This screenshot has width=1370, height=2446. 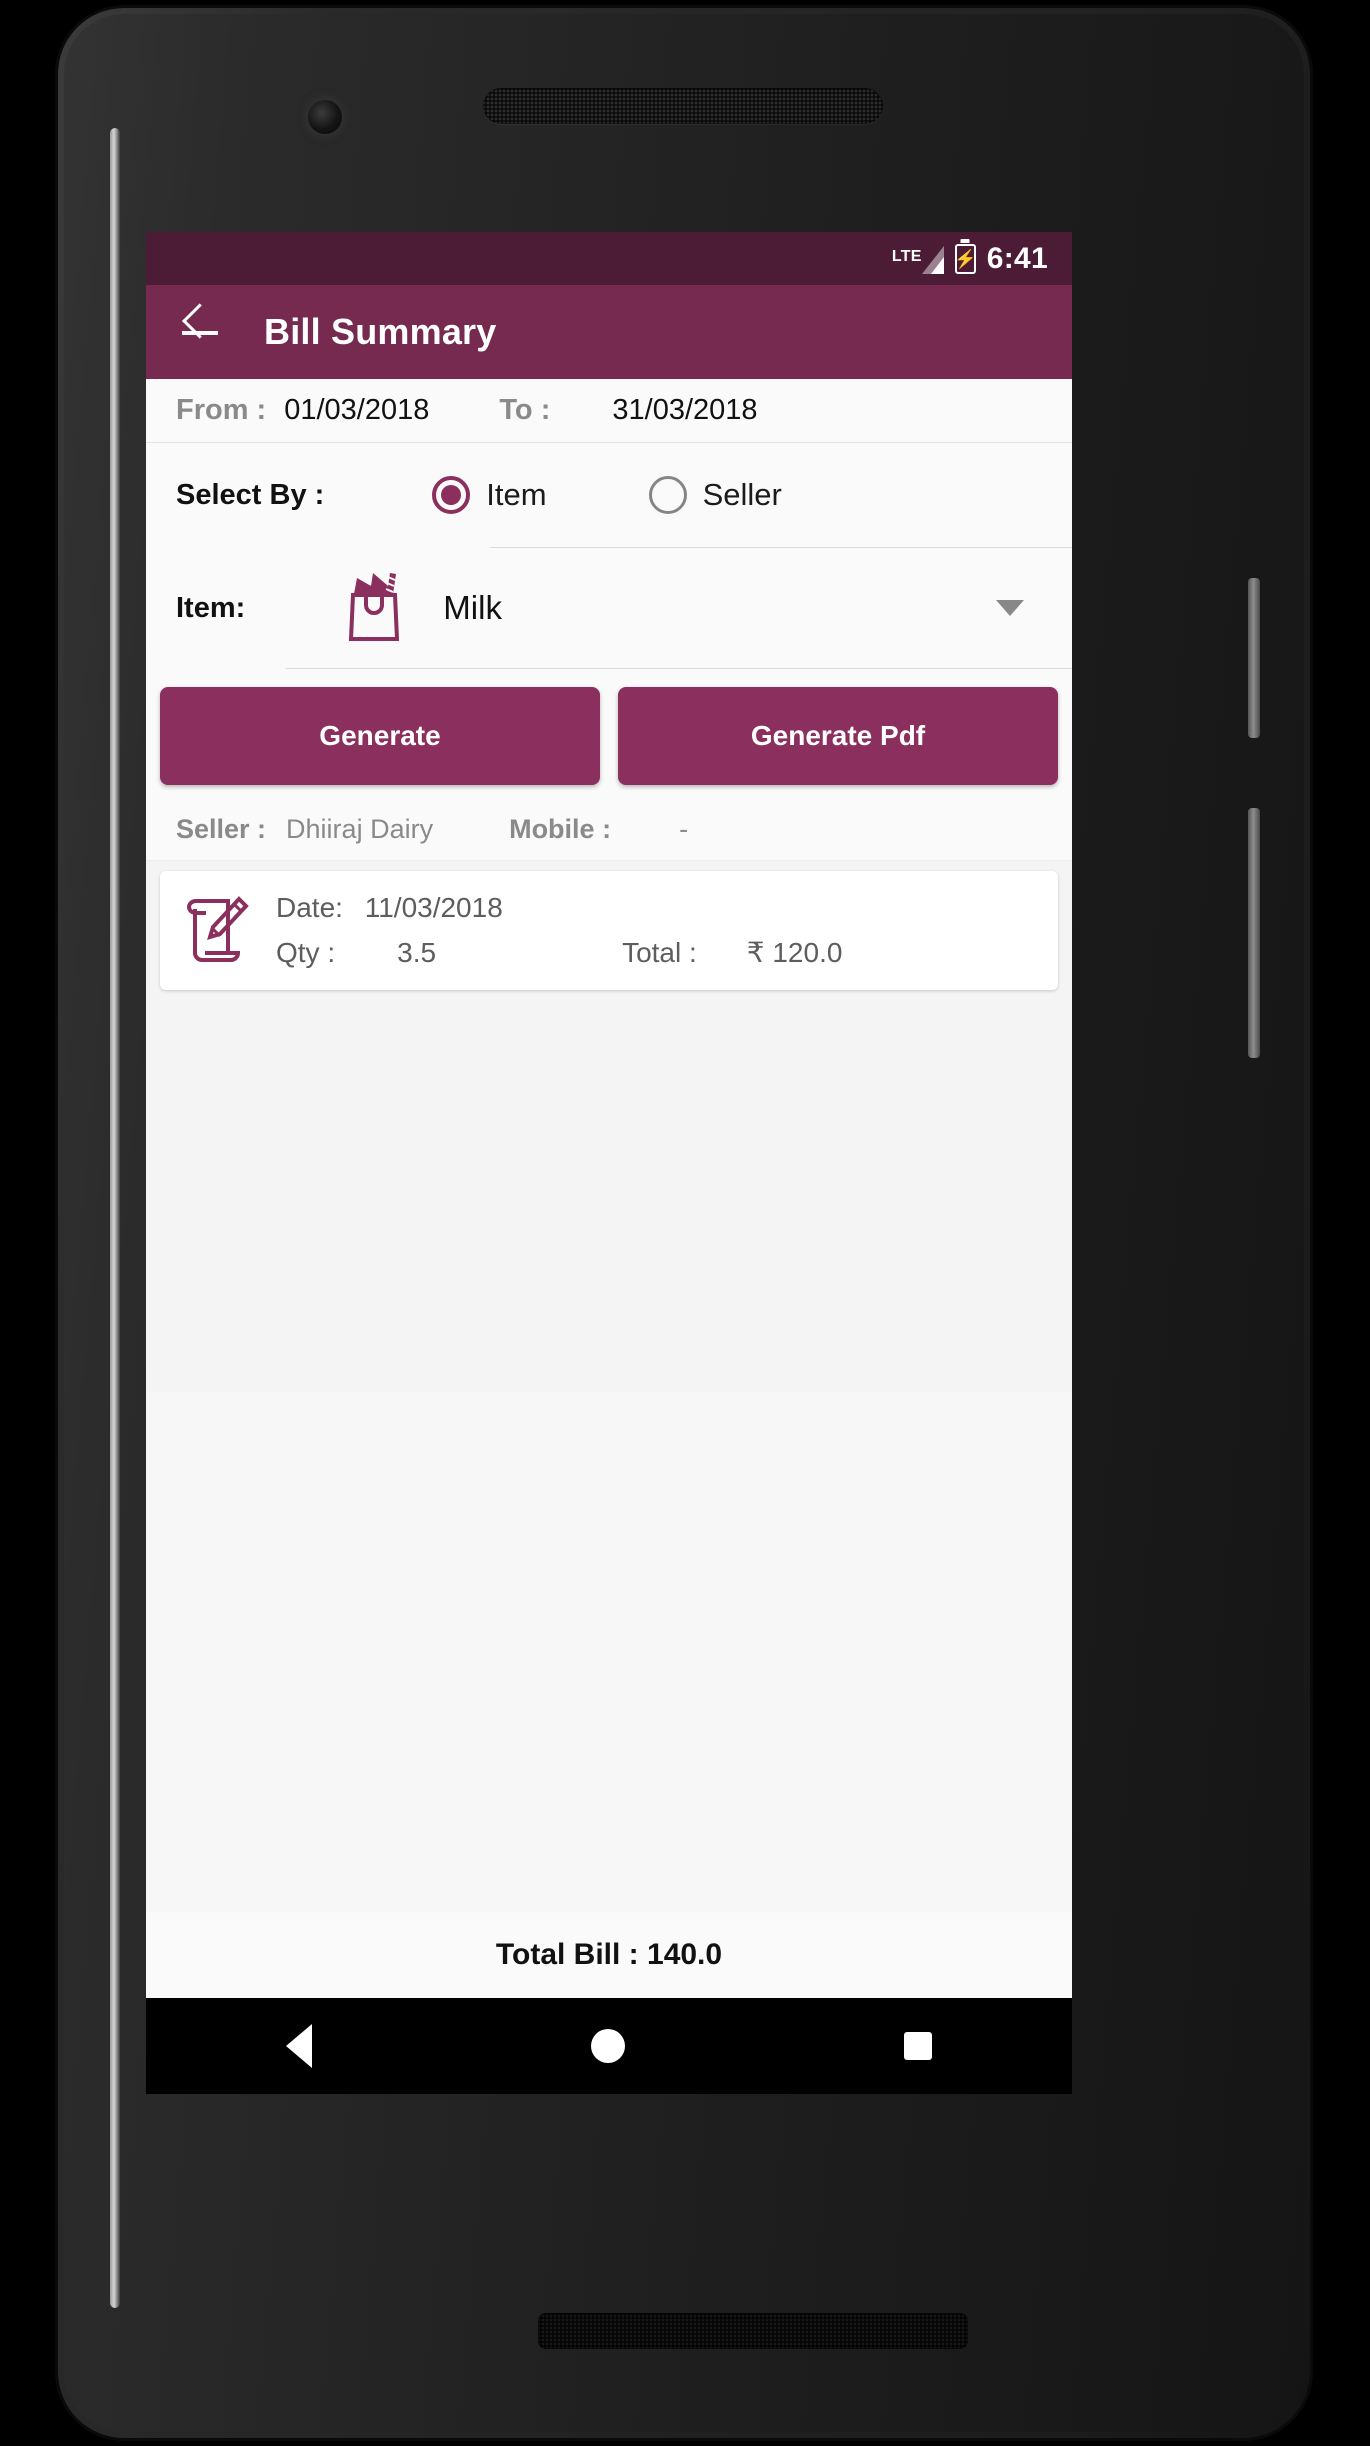 I want to click on earpiece-speaker, so click(x=683, y=106).